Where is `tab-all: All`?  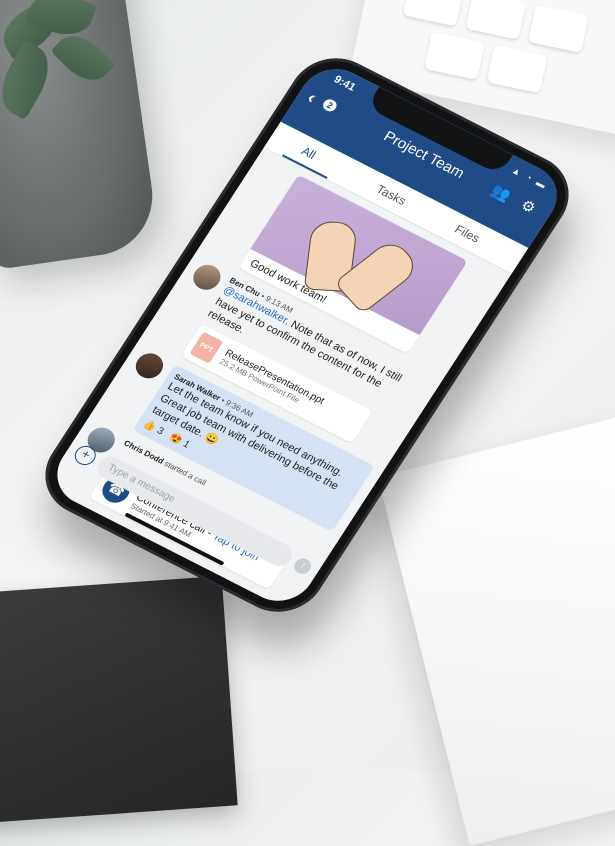
tab-all: All is located at coordinates (309, 153).